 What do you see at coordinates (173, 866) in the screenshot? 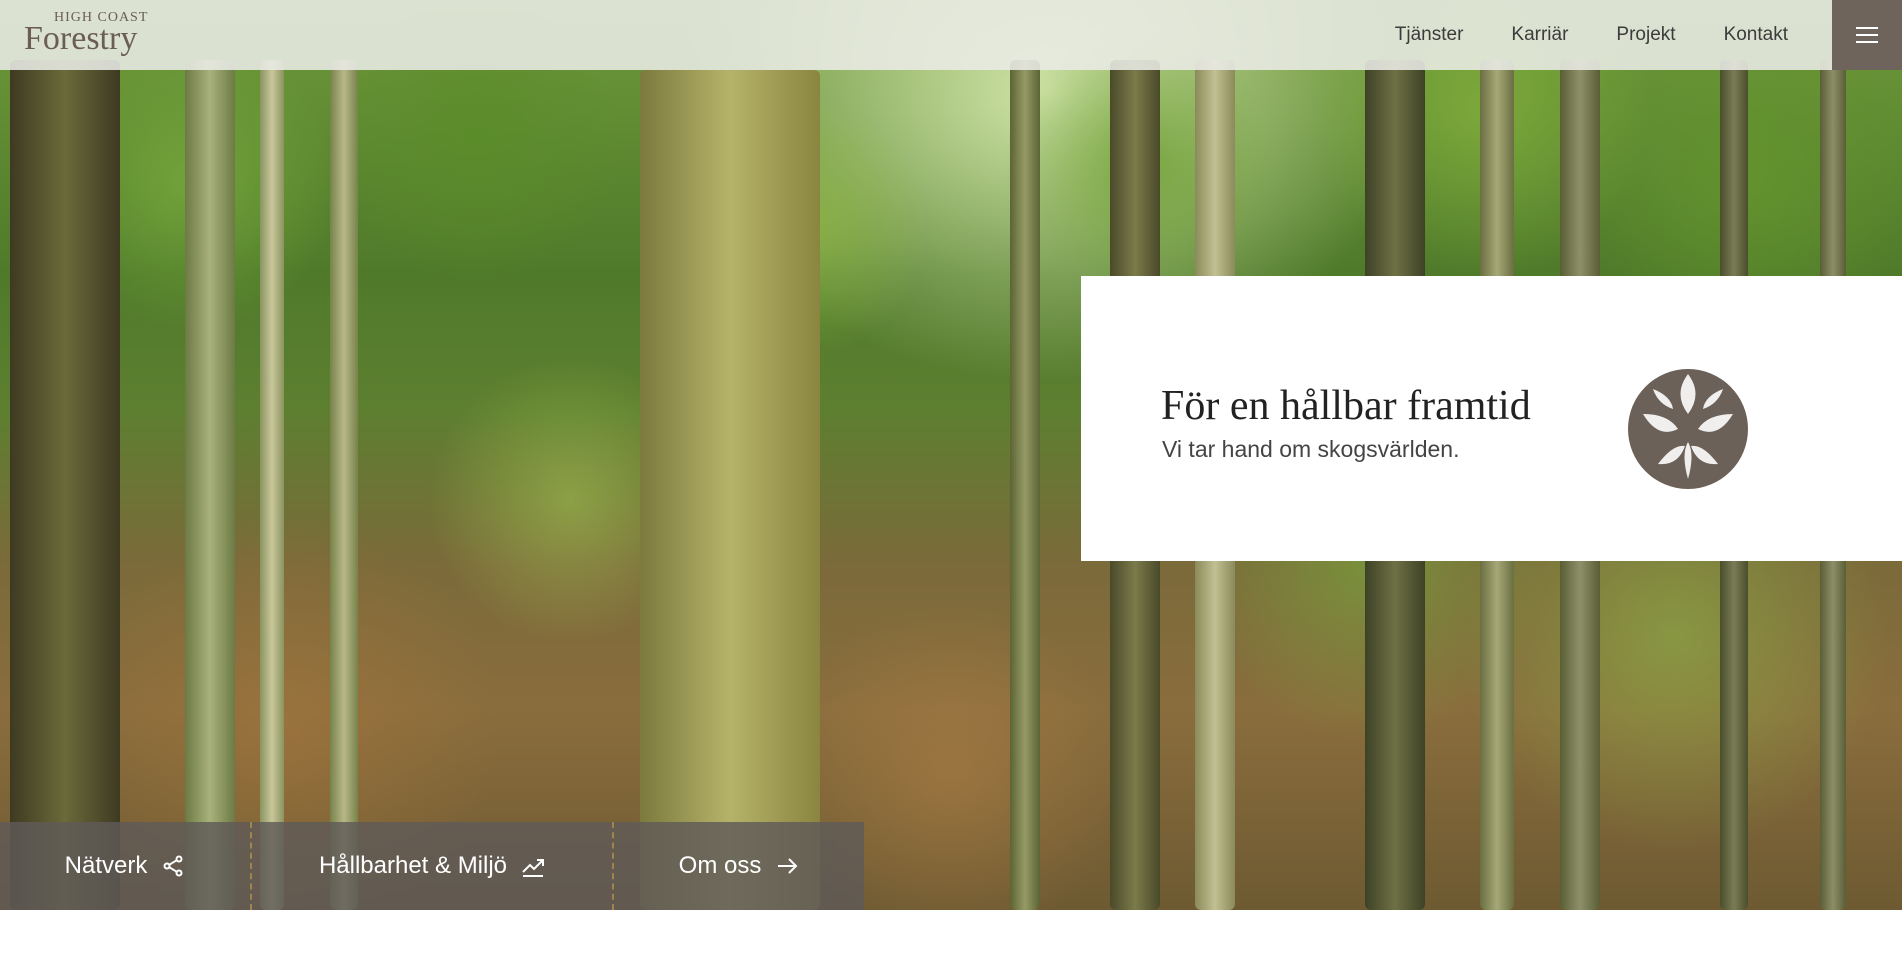
I see `share-icon` at bounding box center [173, 866].